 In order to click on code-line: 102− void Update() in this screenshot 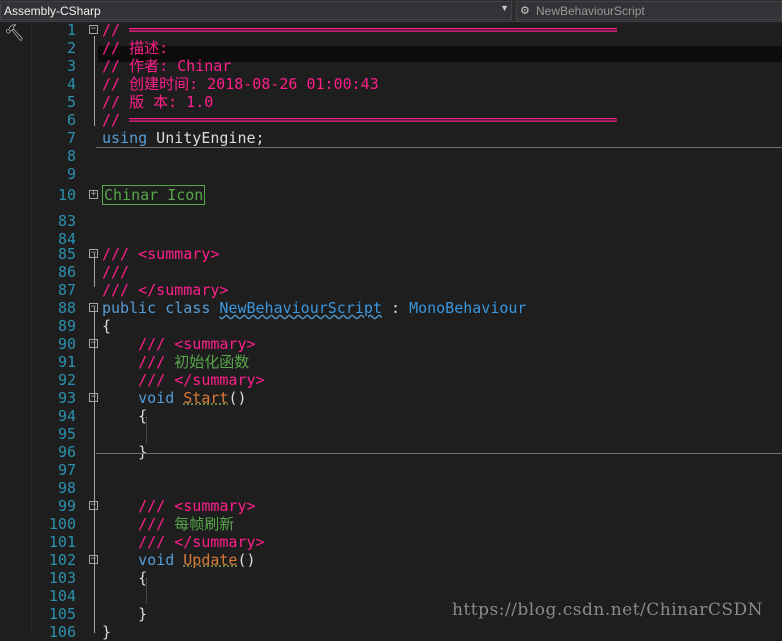, I will do `click(391, 560)`.